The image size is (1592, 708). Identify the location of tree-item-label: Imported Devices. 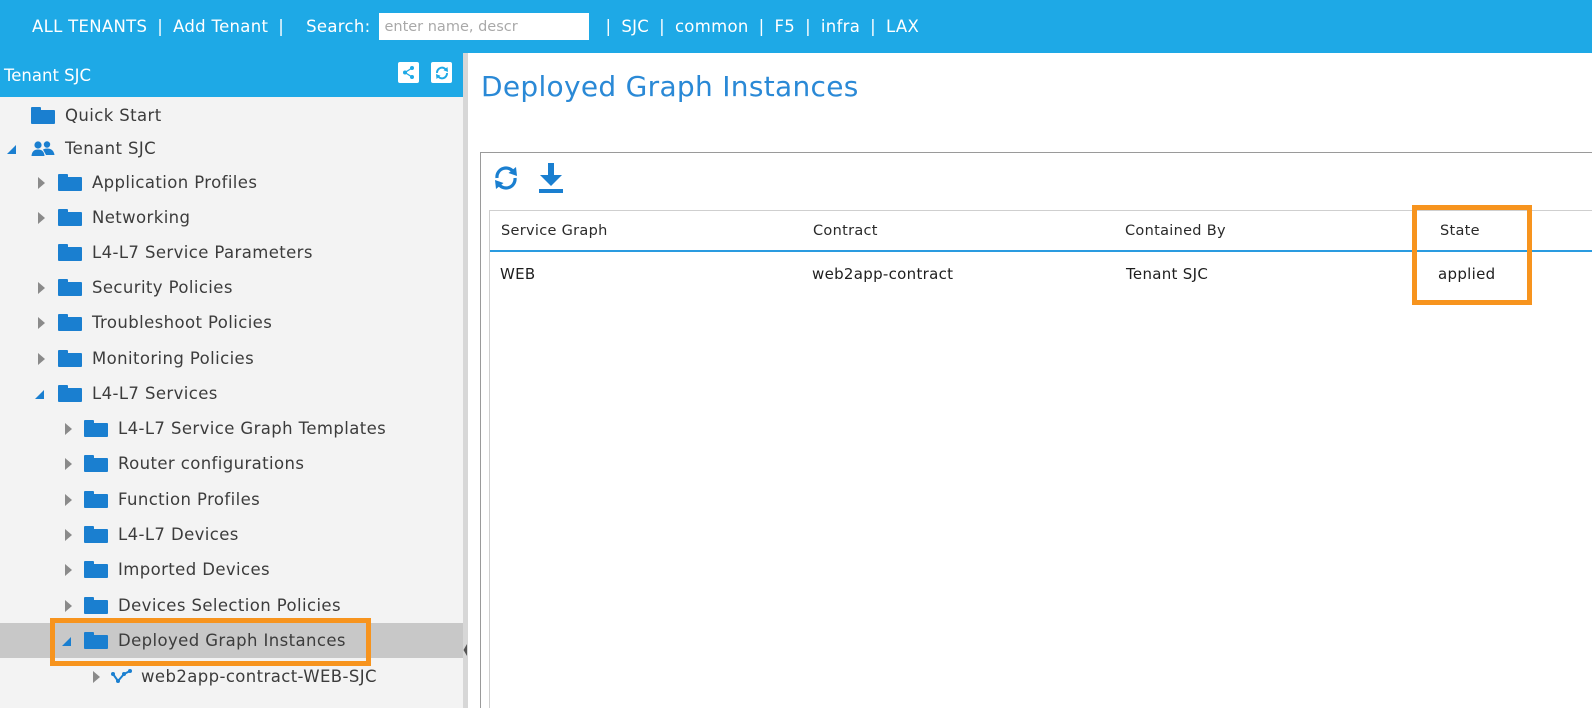
(194, 569).